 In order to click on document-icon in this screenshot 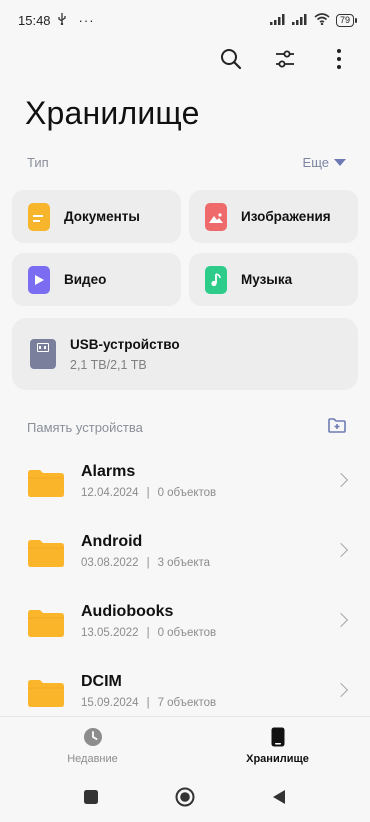, I will do `click(39, 216)`.